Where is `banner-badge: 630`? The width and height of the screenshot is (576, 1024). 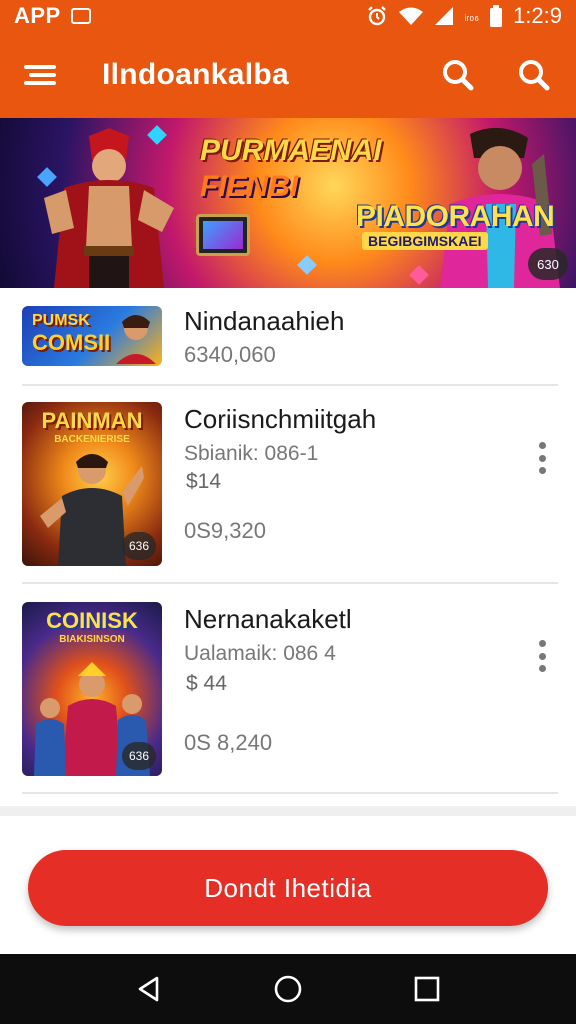
banner-badge: 630 is located at coordinates (548, 264).